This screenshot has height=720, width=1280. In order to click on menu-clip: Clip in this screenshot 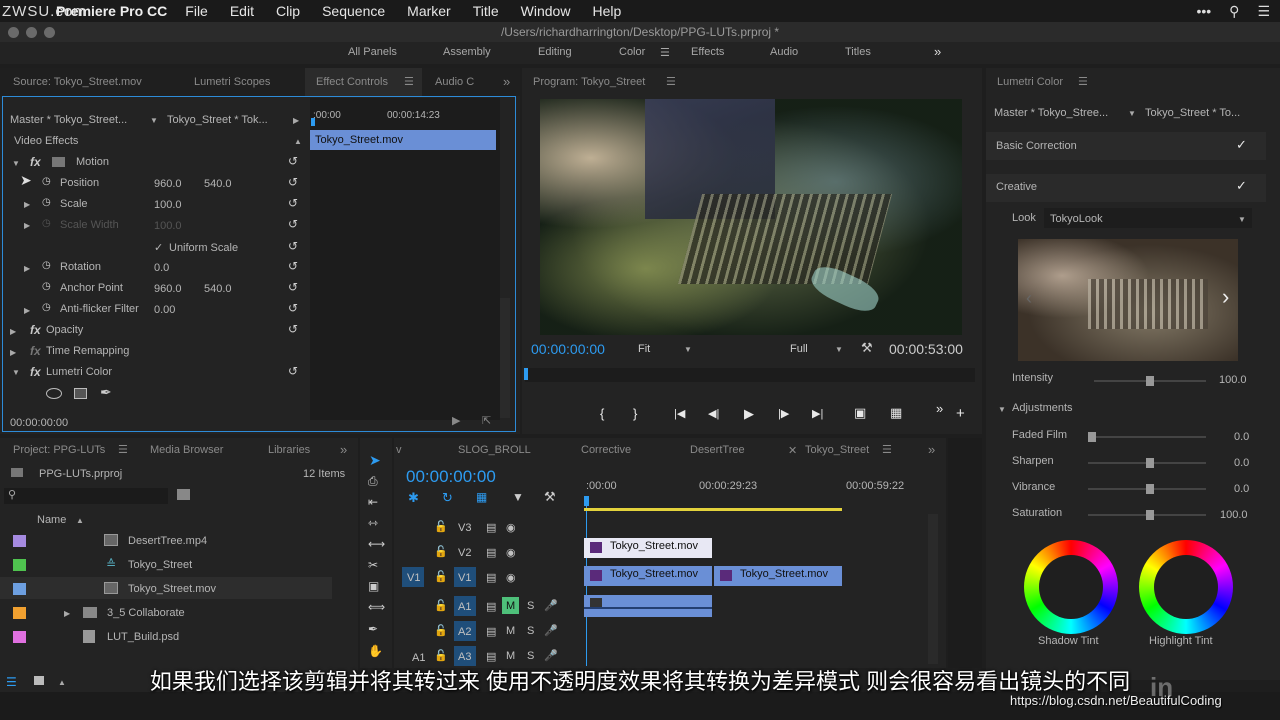, I will do `click(288, 11)`.